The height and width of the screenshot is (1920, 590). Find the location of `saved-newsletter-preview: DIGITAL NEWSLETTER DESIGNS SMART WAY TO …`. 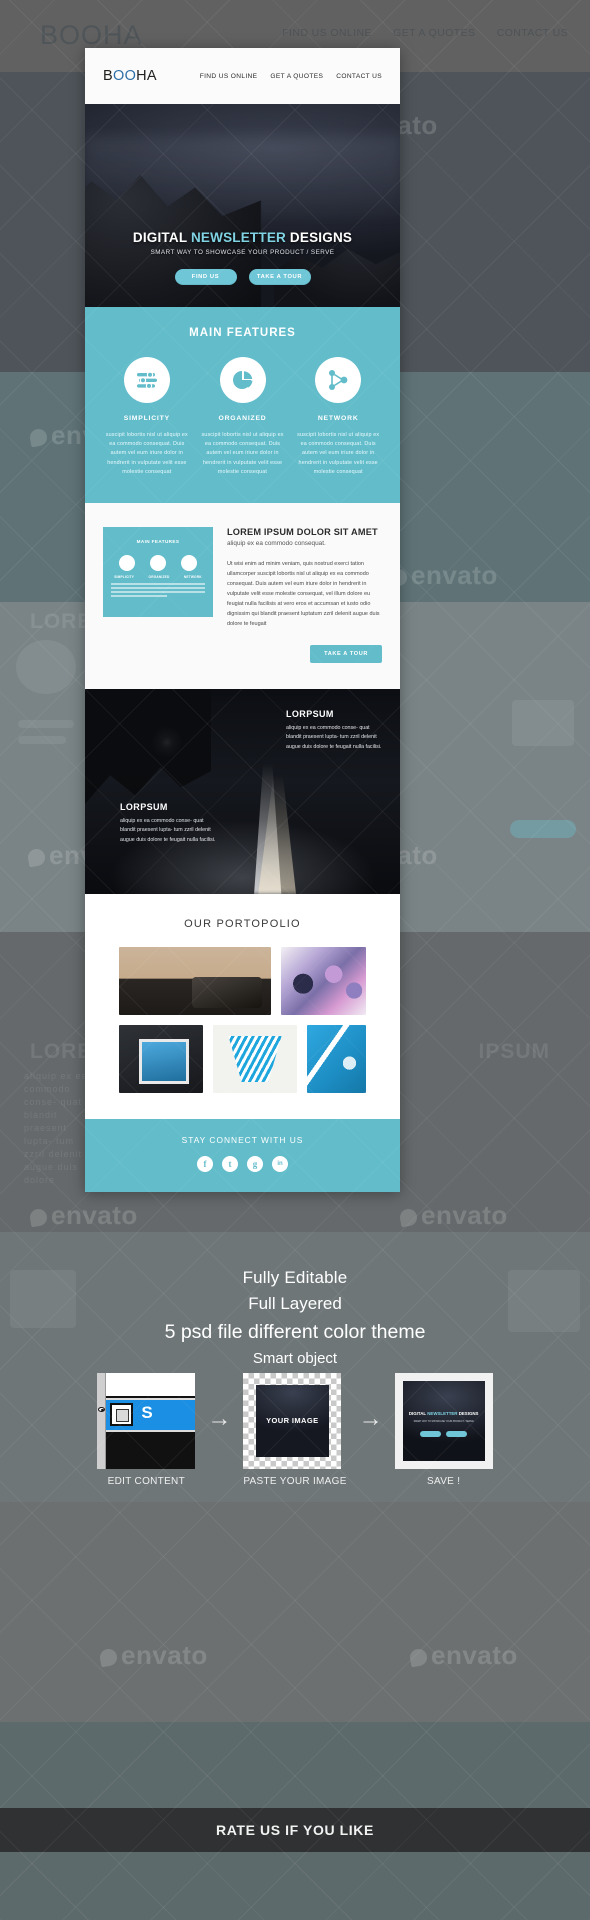

saved-newsletter-preview: DIGITAL NEWSLETTER DESIGNS SMART WAY TO … is located at coordinates (443, 1421).